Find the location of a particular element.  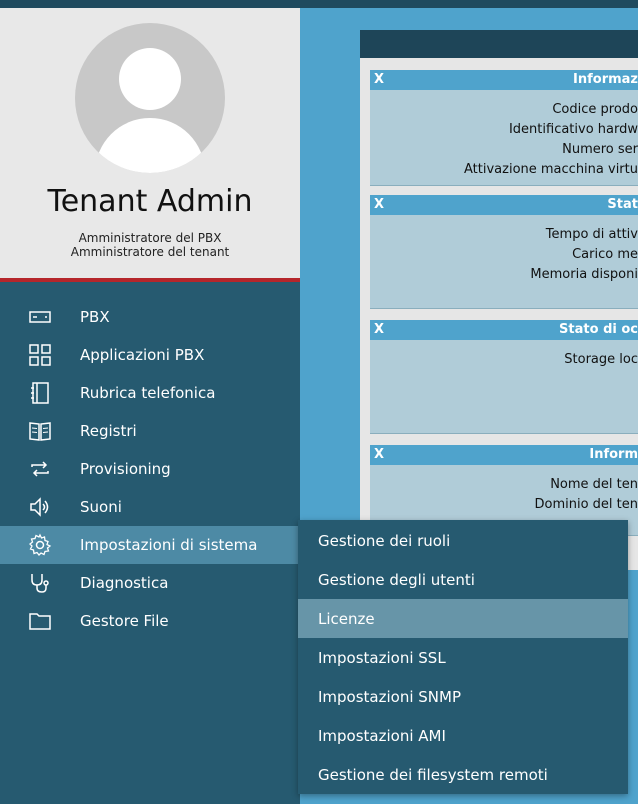

sidebar-item-registri: Registri is located at coordinates (150, 431).